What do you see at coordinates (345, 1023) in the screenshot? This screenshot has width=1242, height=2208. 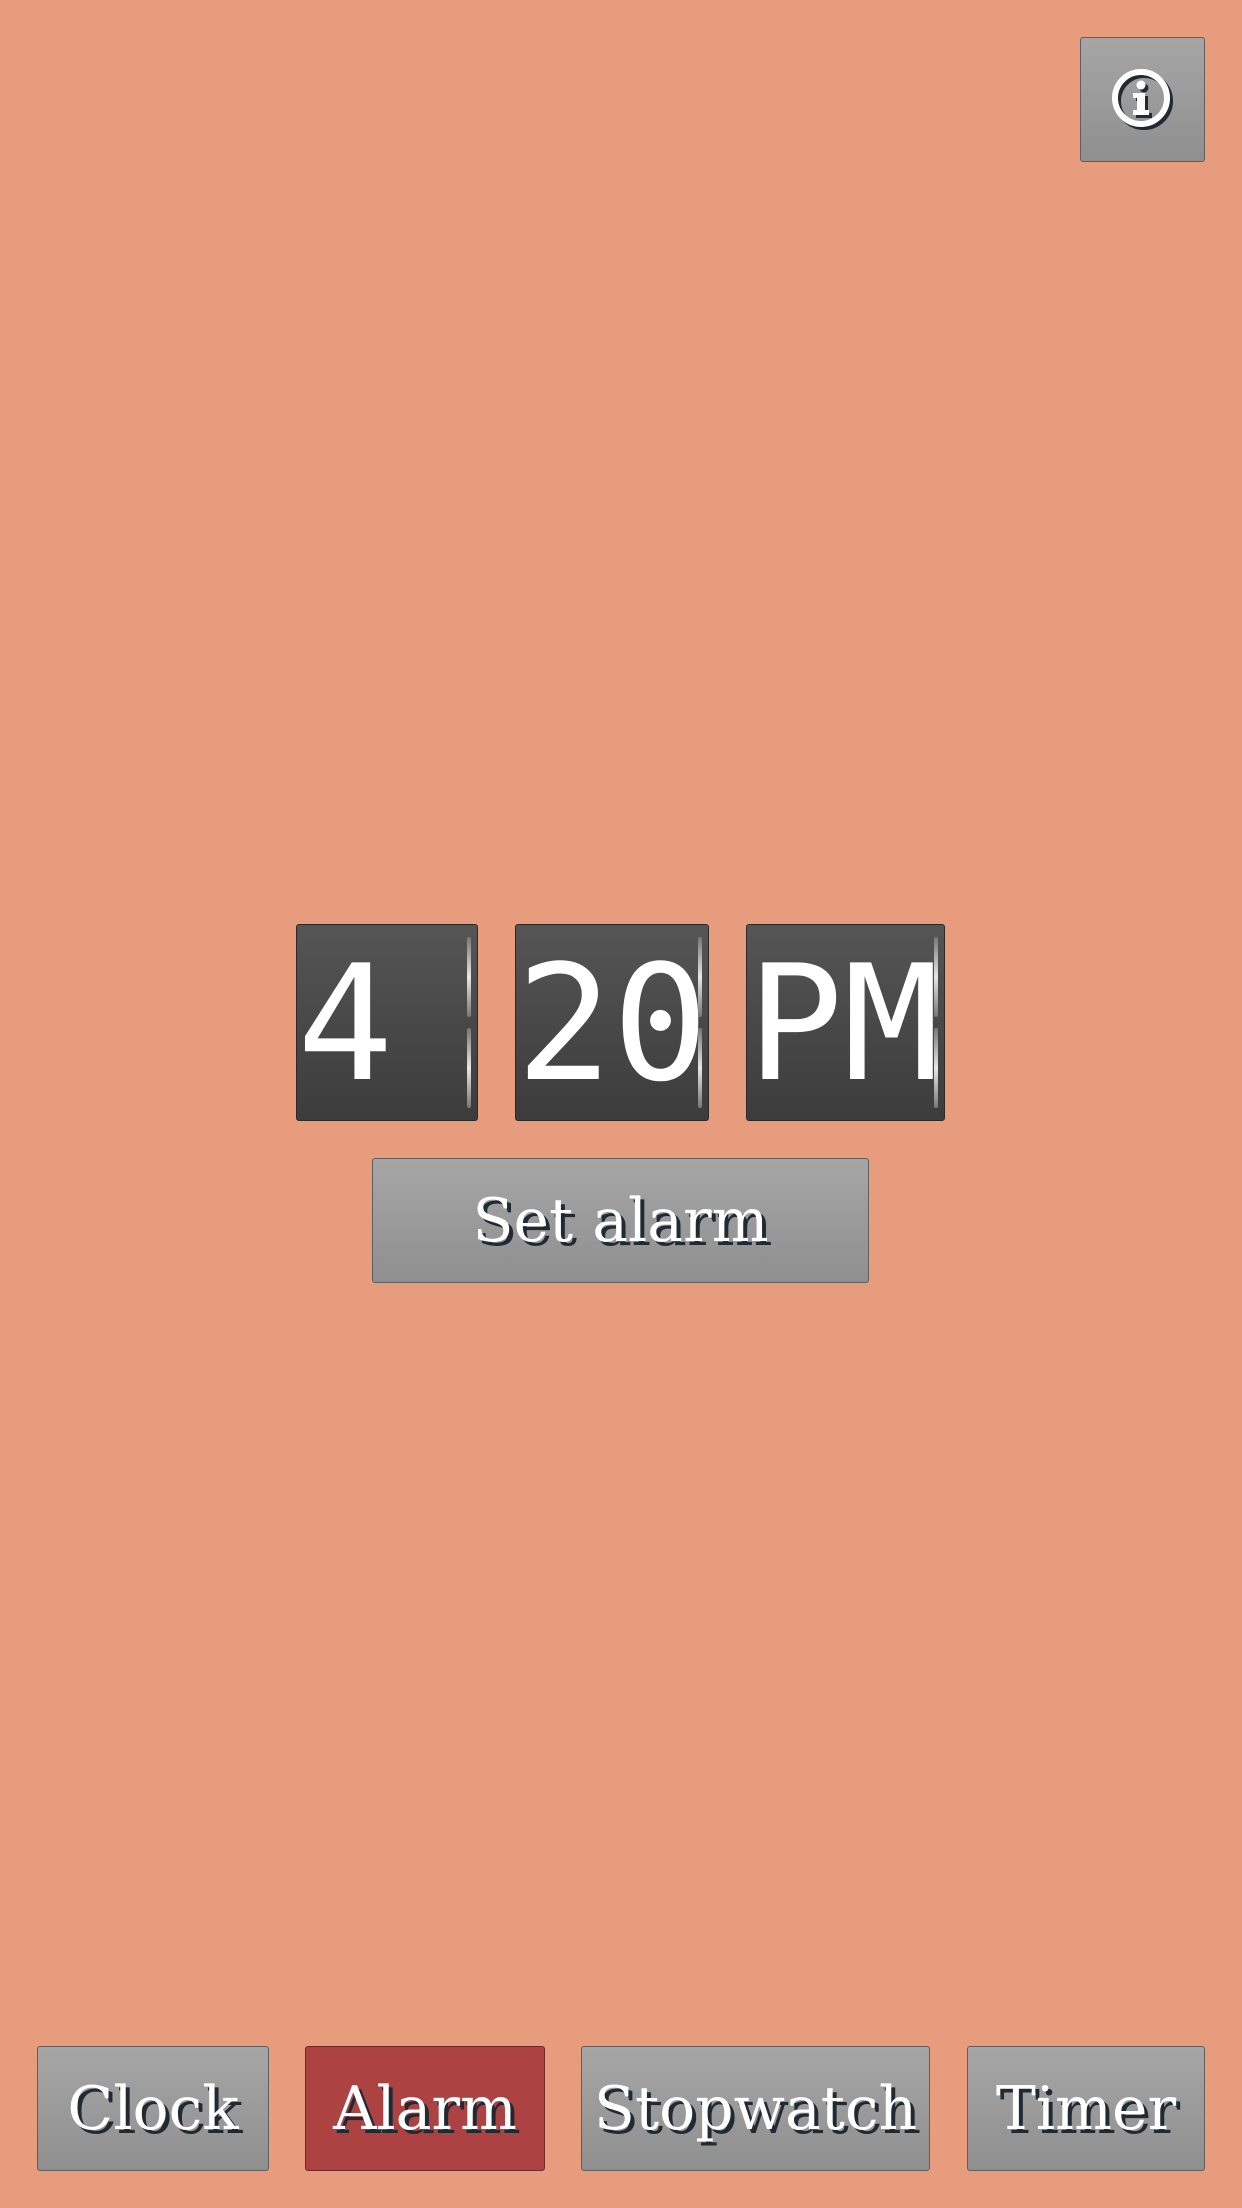 I see `hour-value: 4` at bounding box center [345, 1023].